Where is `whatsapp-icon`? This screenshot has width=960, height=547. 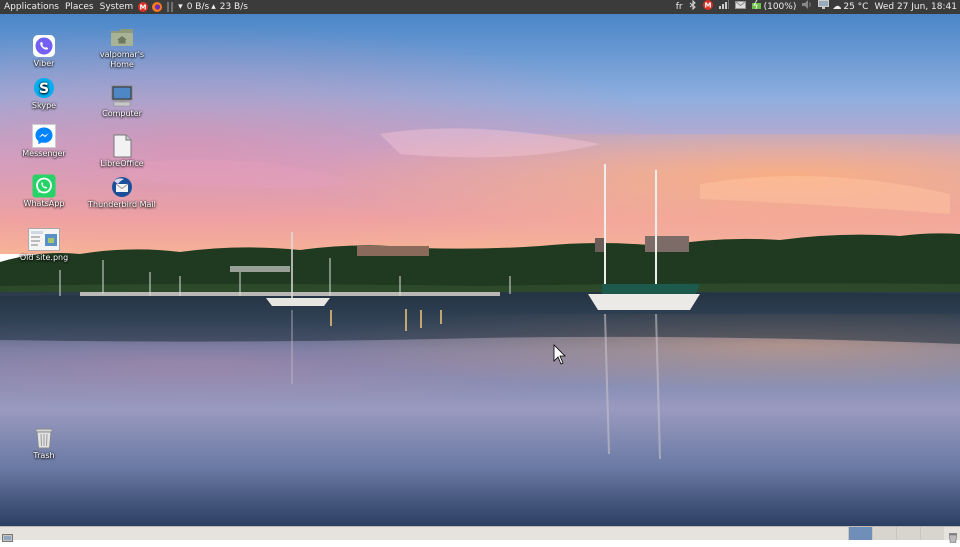
whatsapp-icon is located at coordinates (44, 186).